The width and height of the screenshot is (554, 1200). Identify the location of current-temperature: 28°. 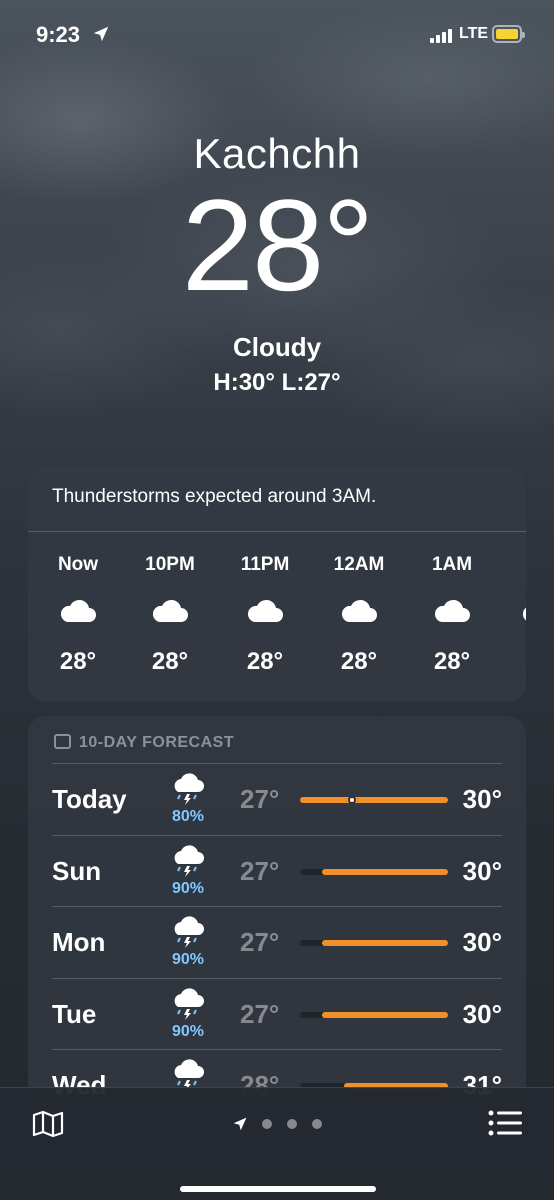
(278, 245).